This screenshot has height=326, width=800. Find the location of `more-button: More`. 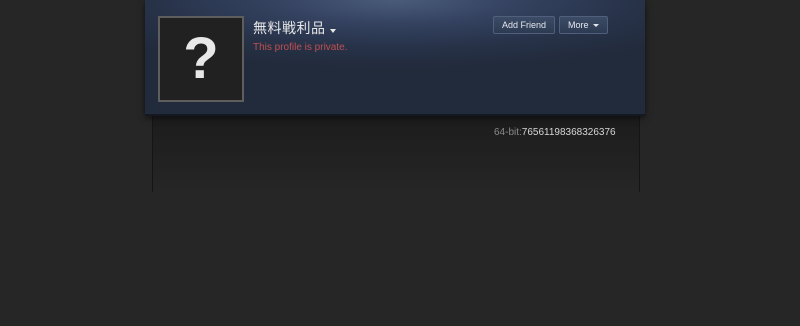

more-button: More is located at coordinates (583, 25).